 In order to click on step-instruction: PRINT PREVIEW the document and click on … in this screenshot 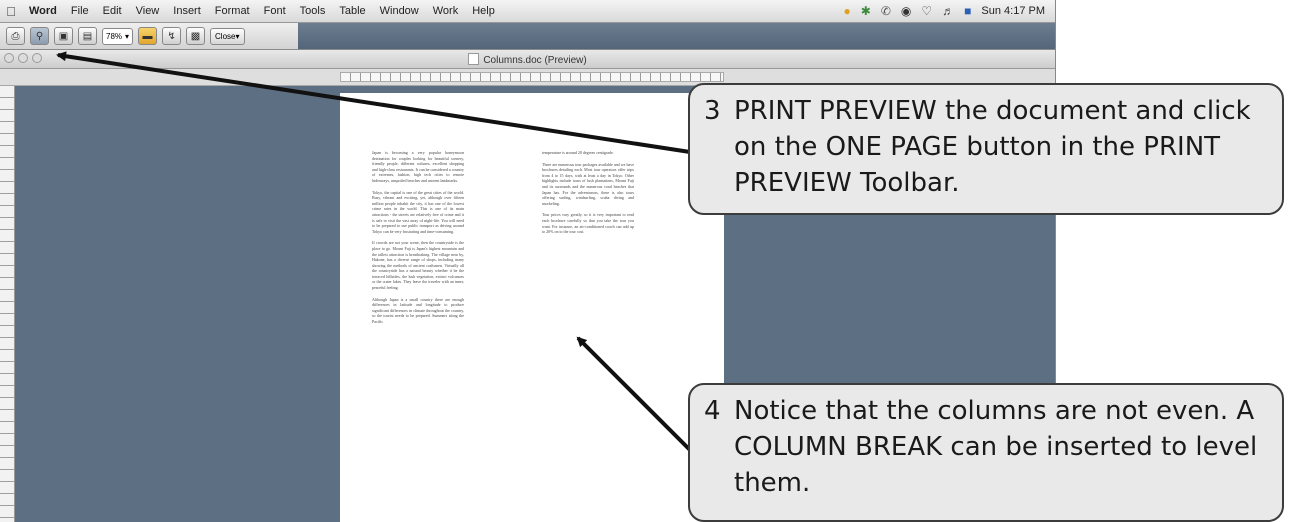, I will do `click(992, 147)`.